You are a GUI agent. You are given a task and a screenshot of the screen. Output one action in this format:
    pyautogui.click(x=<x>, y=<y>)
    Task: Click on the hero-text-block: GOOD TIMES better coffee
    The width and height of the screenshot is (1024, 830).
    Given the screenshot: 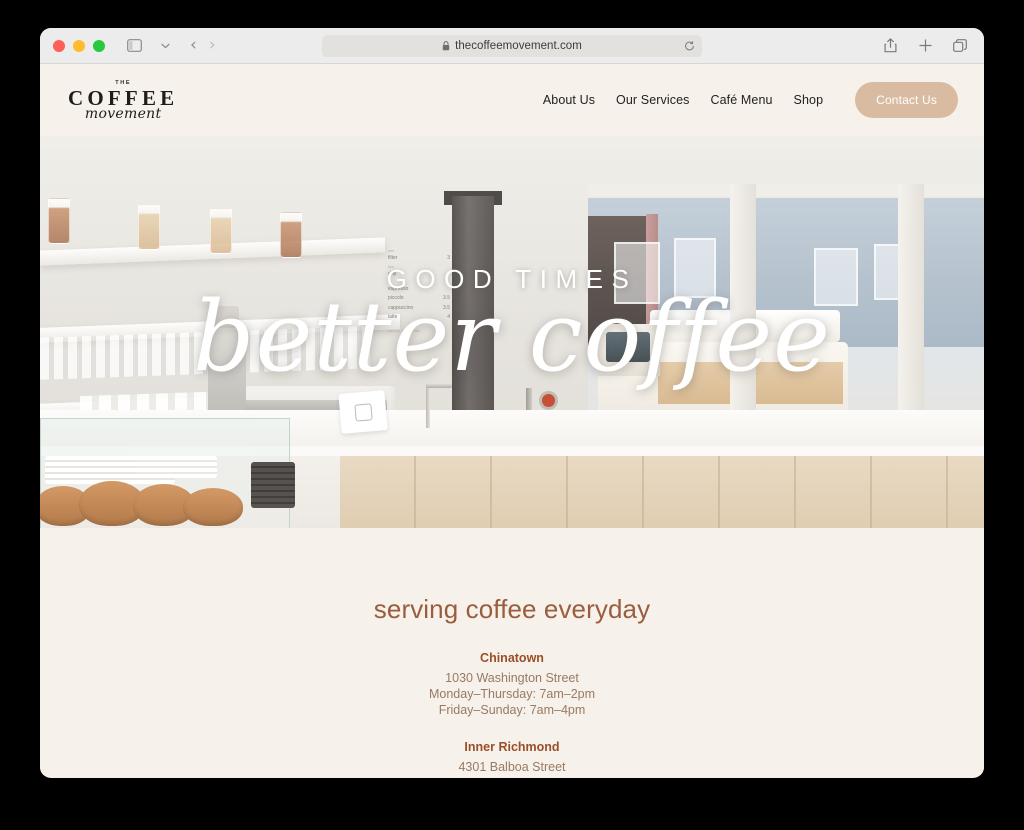 What is the action you would take?
    pyautogui.click(x=512, y=324)
    